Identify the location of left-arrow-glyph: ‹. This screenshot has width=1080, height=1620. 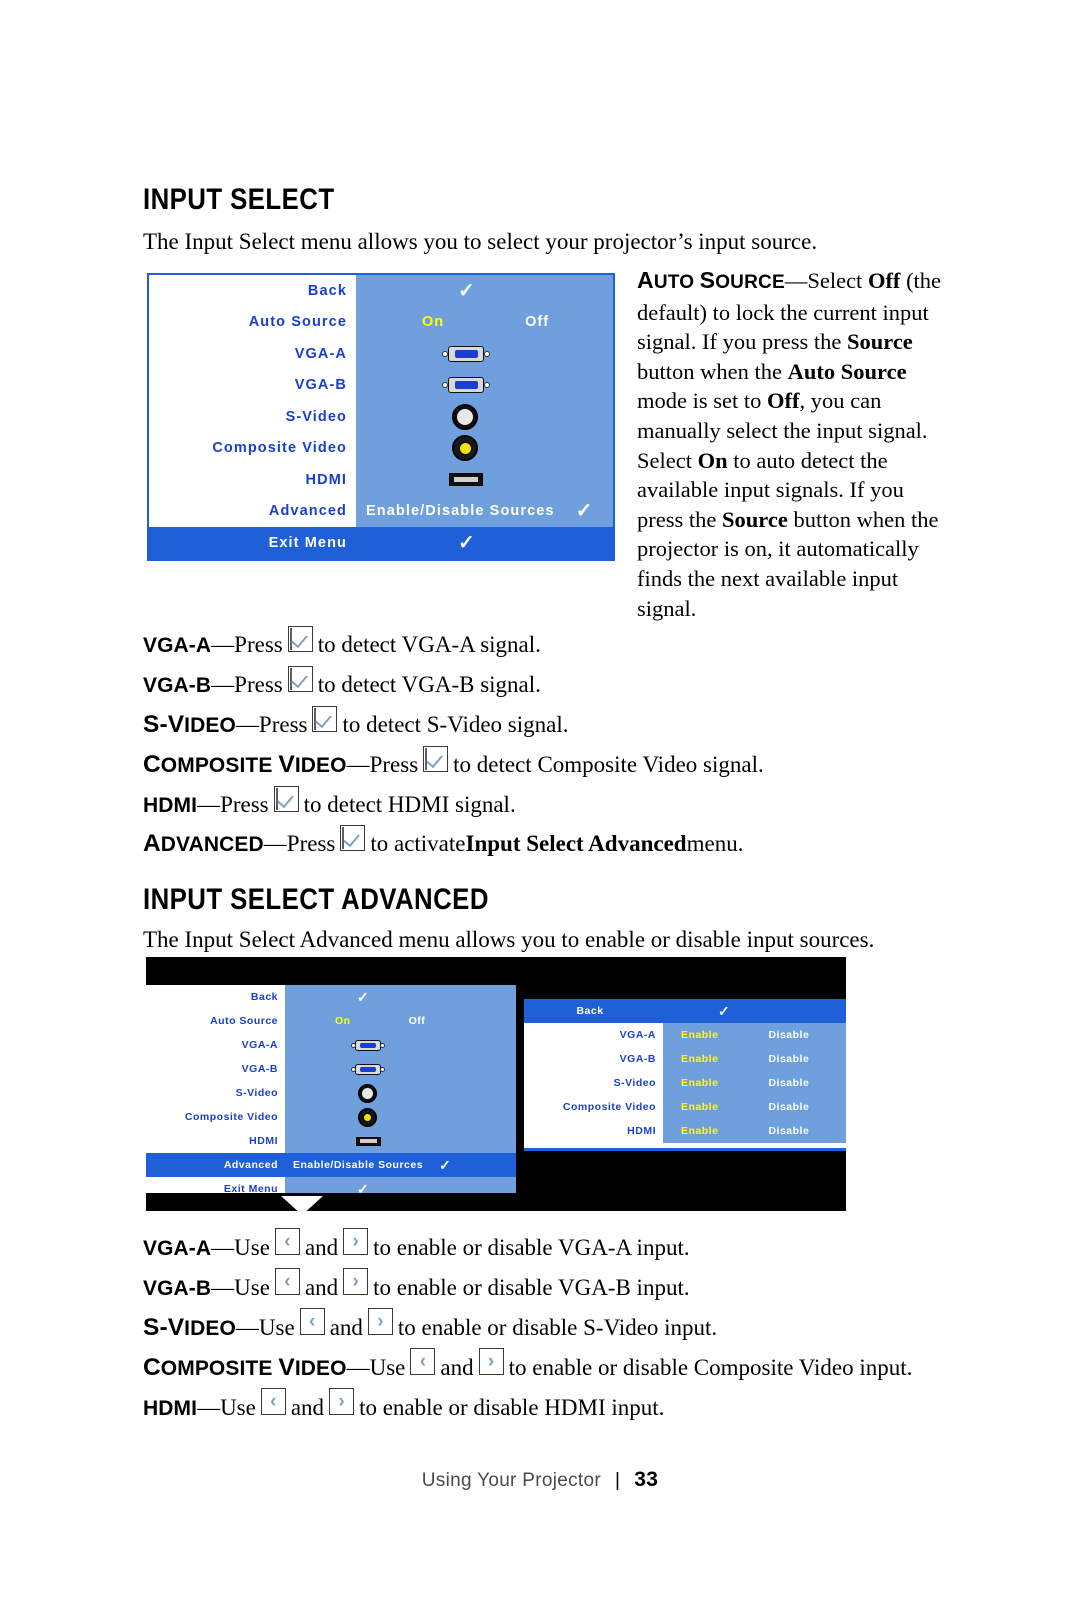
(312, 1321).